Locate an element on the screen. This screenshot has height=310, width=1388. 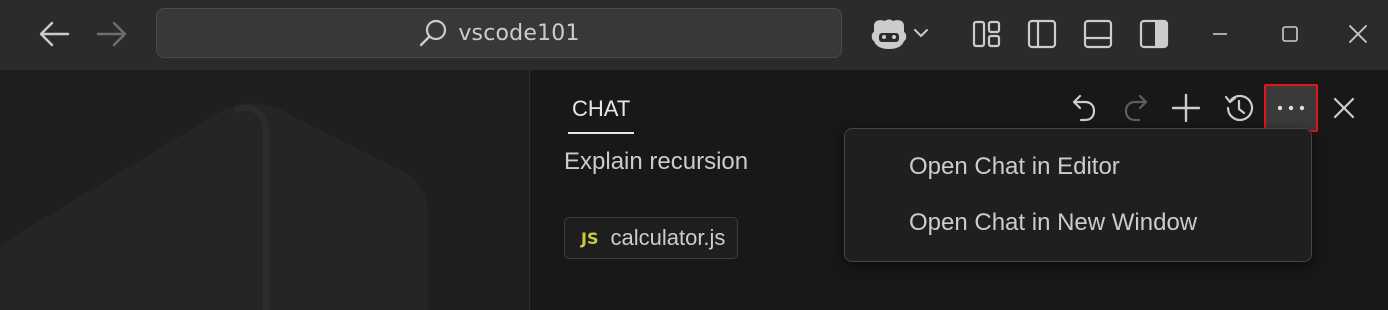
undo-icon is located at coordinates (1084, 108).